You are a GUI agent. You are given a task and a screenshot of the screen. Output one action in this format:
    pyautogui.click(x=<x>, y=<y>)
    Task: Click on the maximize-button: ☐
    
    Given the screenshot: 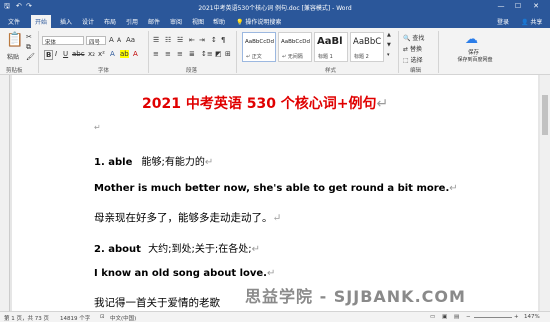 What is the action you would take?
    pyautogui.click(x=518, y=6)
    